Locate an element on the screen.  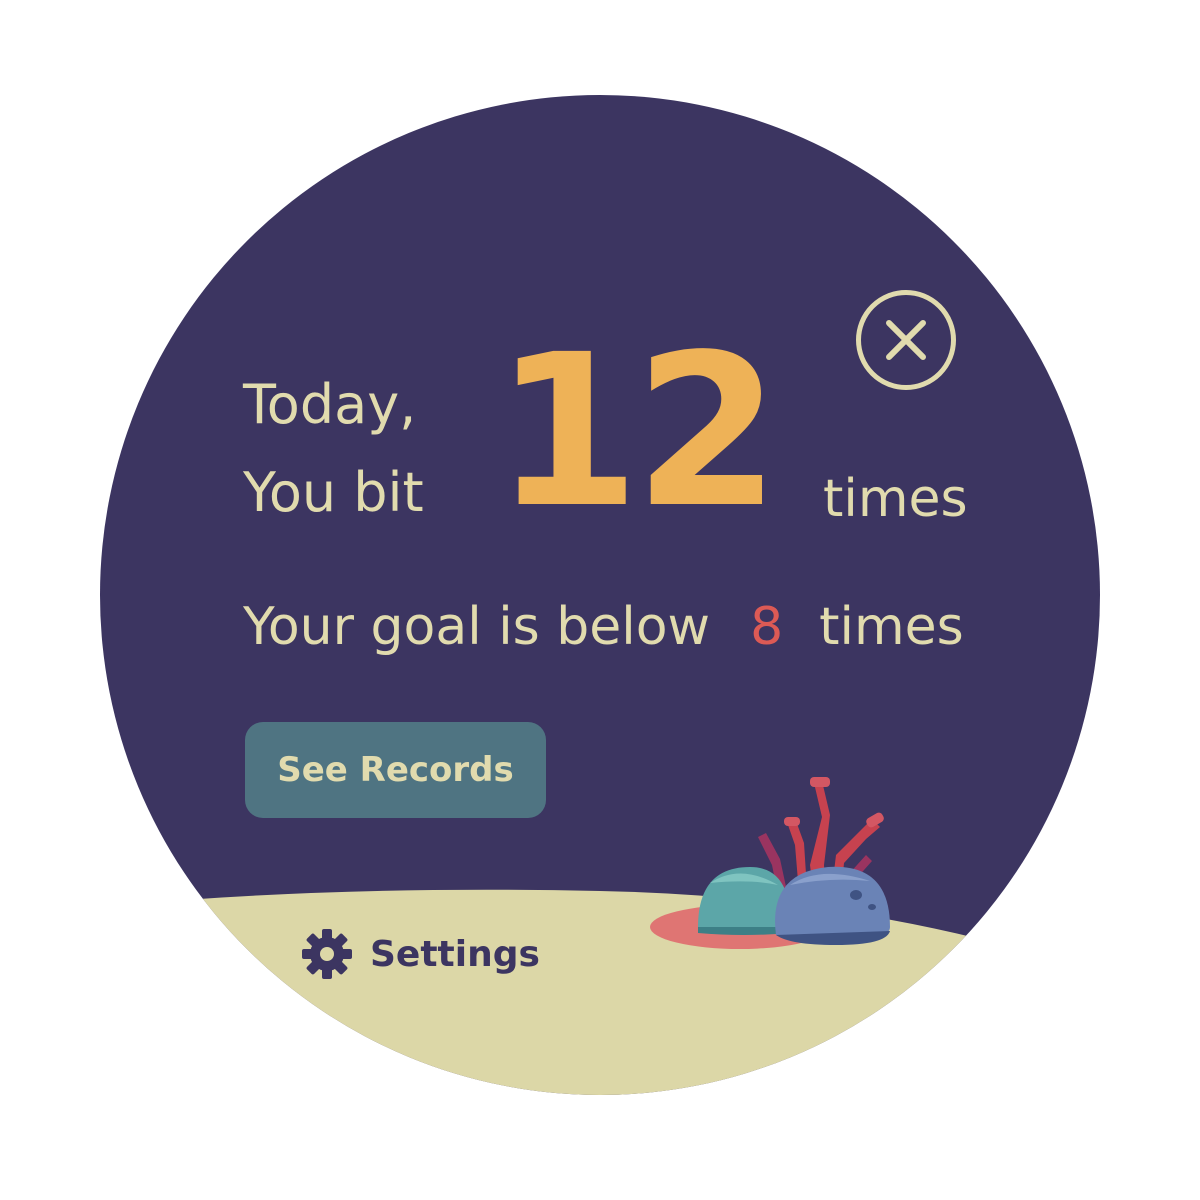
see-records-button: See Records is located at coordinates (395, 770).